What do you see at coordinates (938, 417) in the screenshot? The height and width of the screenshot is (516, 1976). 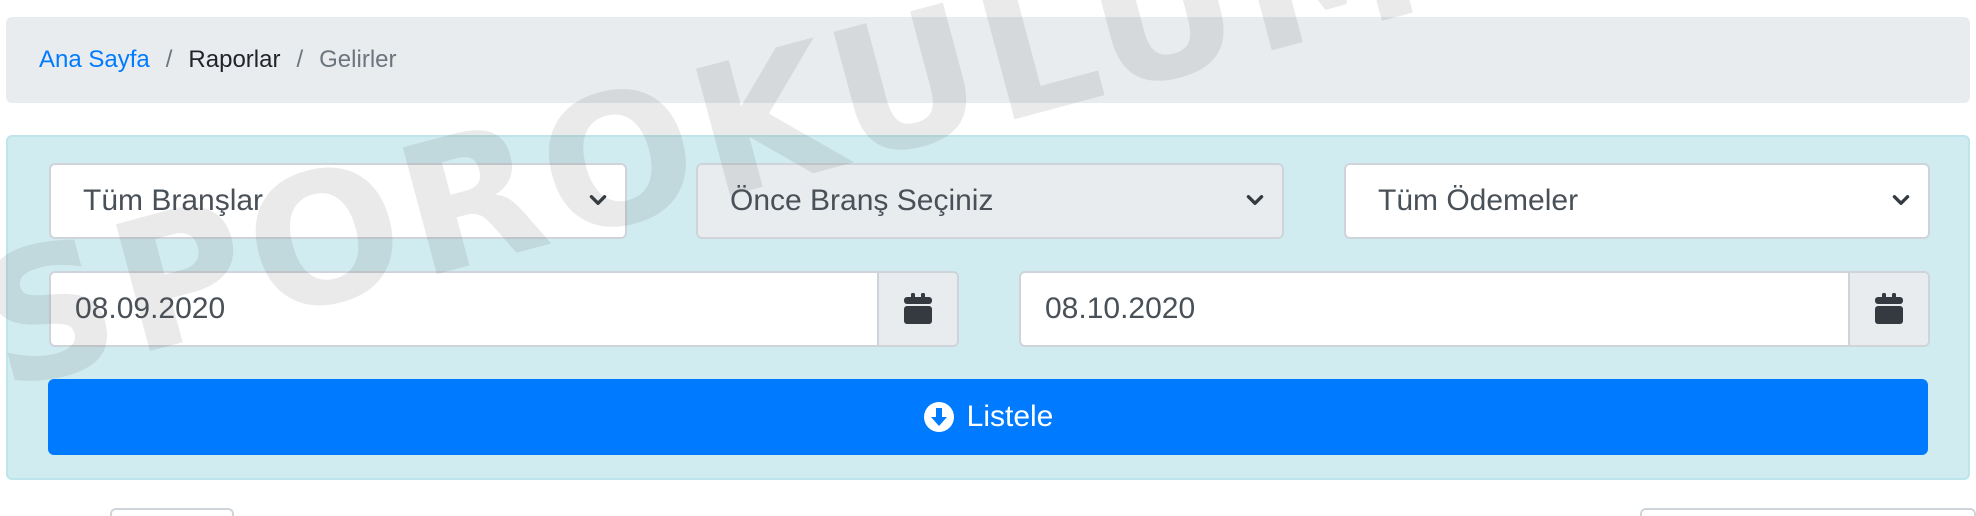 I see `arrow-circle-down-icon` at bounding box center [938, 417].